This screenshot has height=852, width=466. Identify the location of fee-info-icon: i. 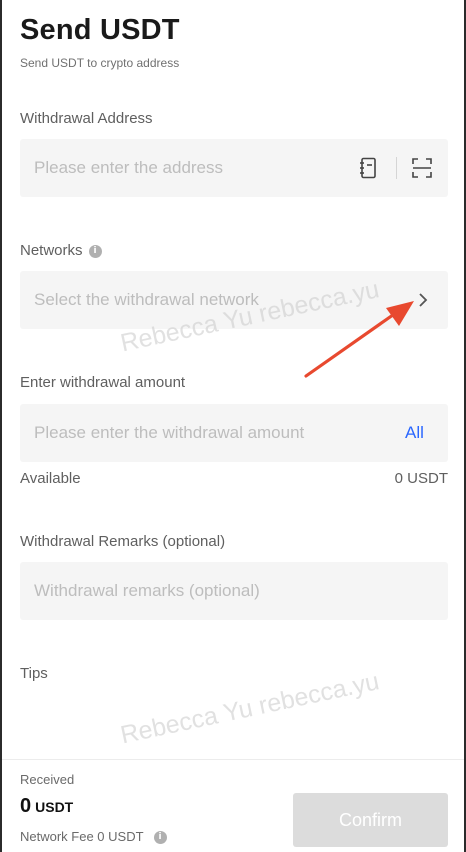
(160, 838).